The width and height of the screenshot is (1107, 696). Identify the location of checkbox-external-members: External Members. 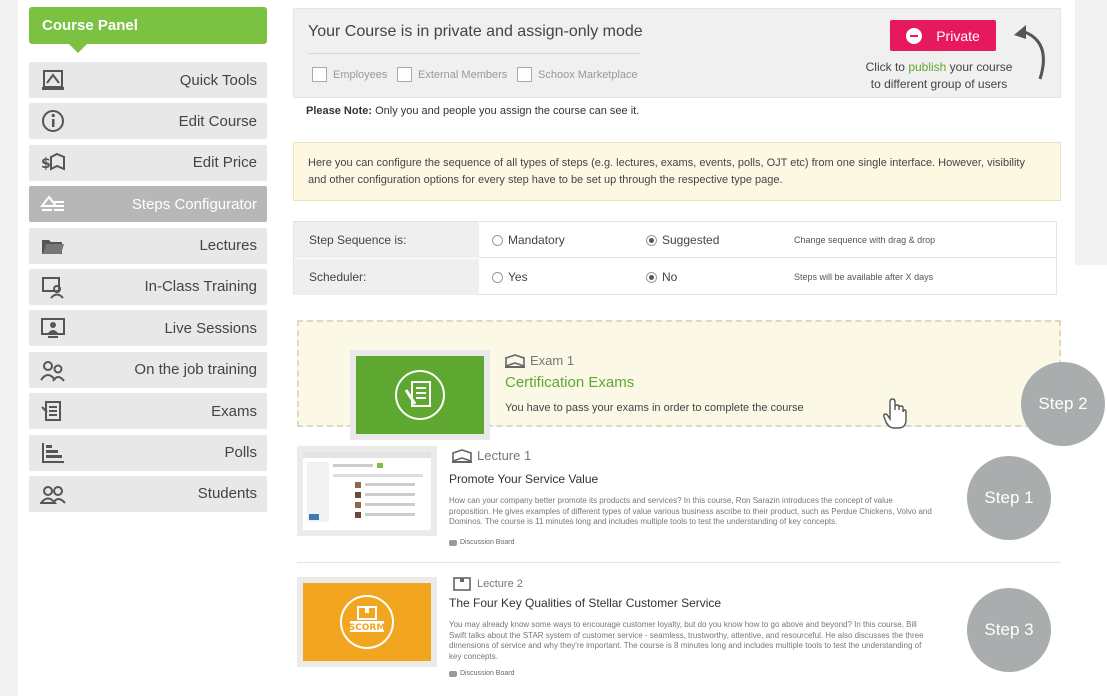
(452, 74).